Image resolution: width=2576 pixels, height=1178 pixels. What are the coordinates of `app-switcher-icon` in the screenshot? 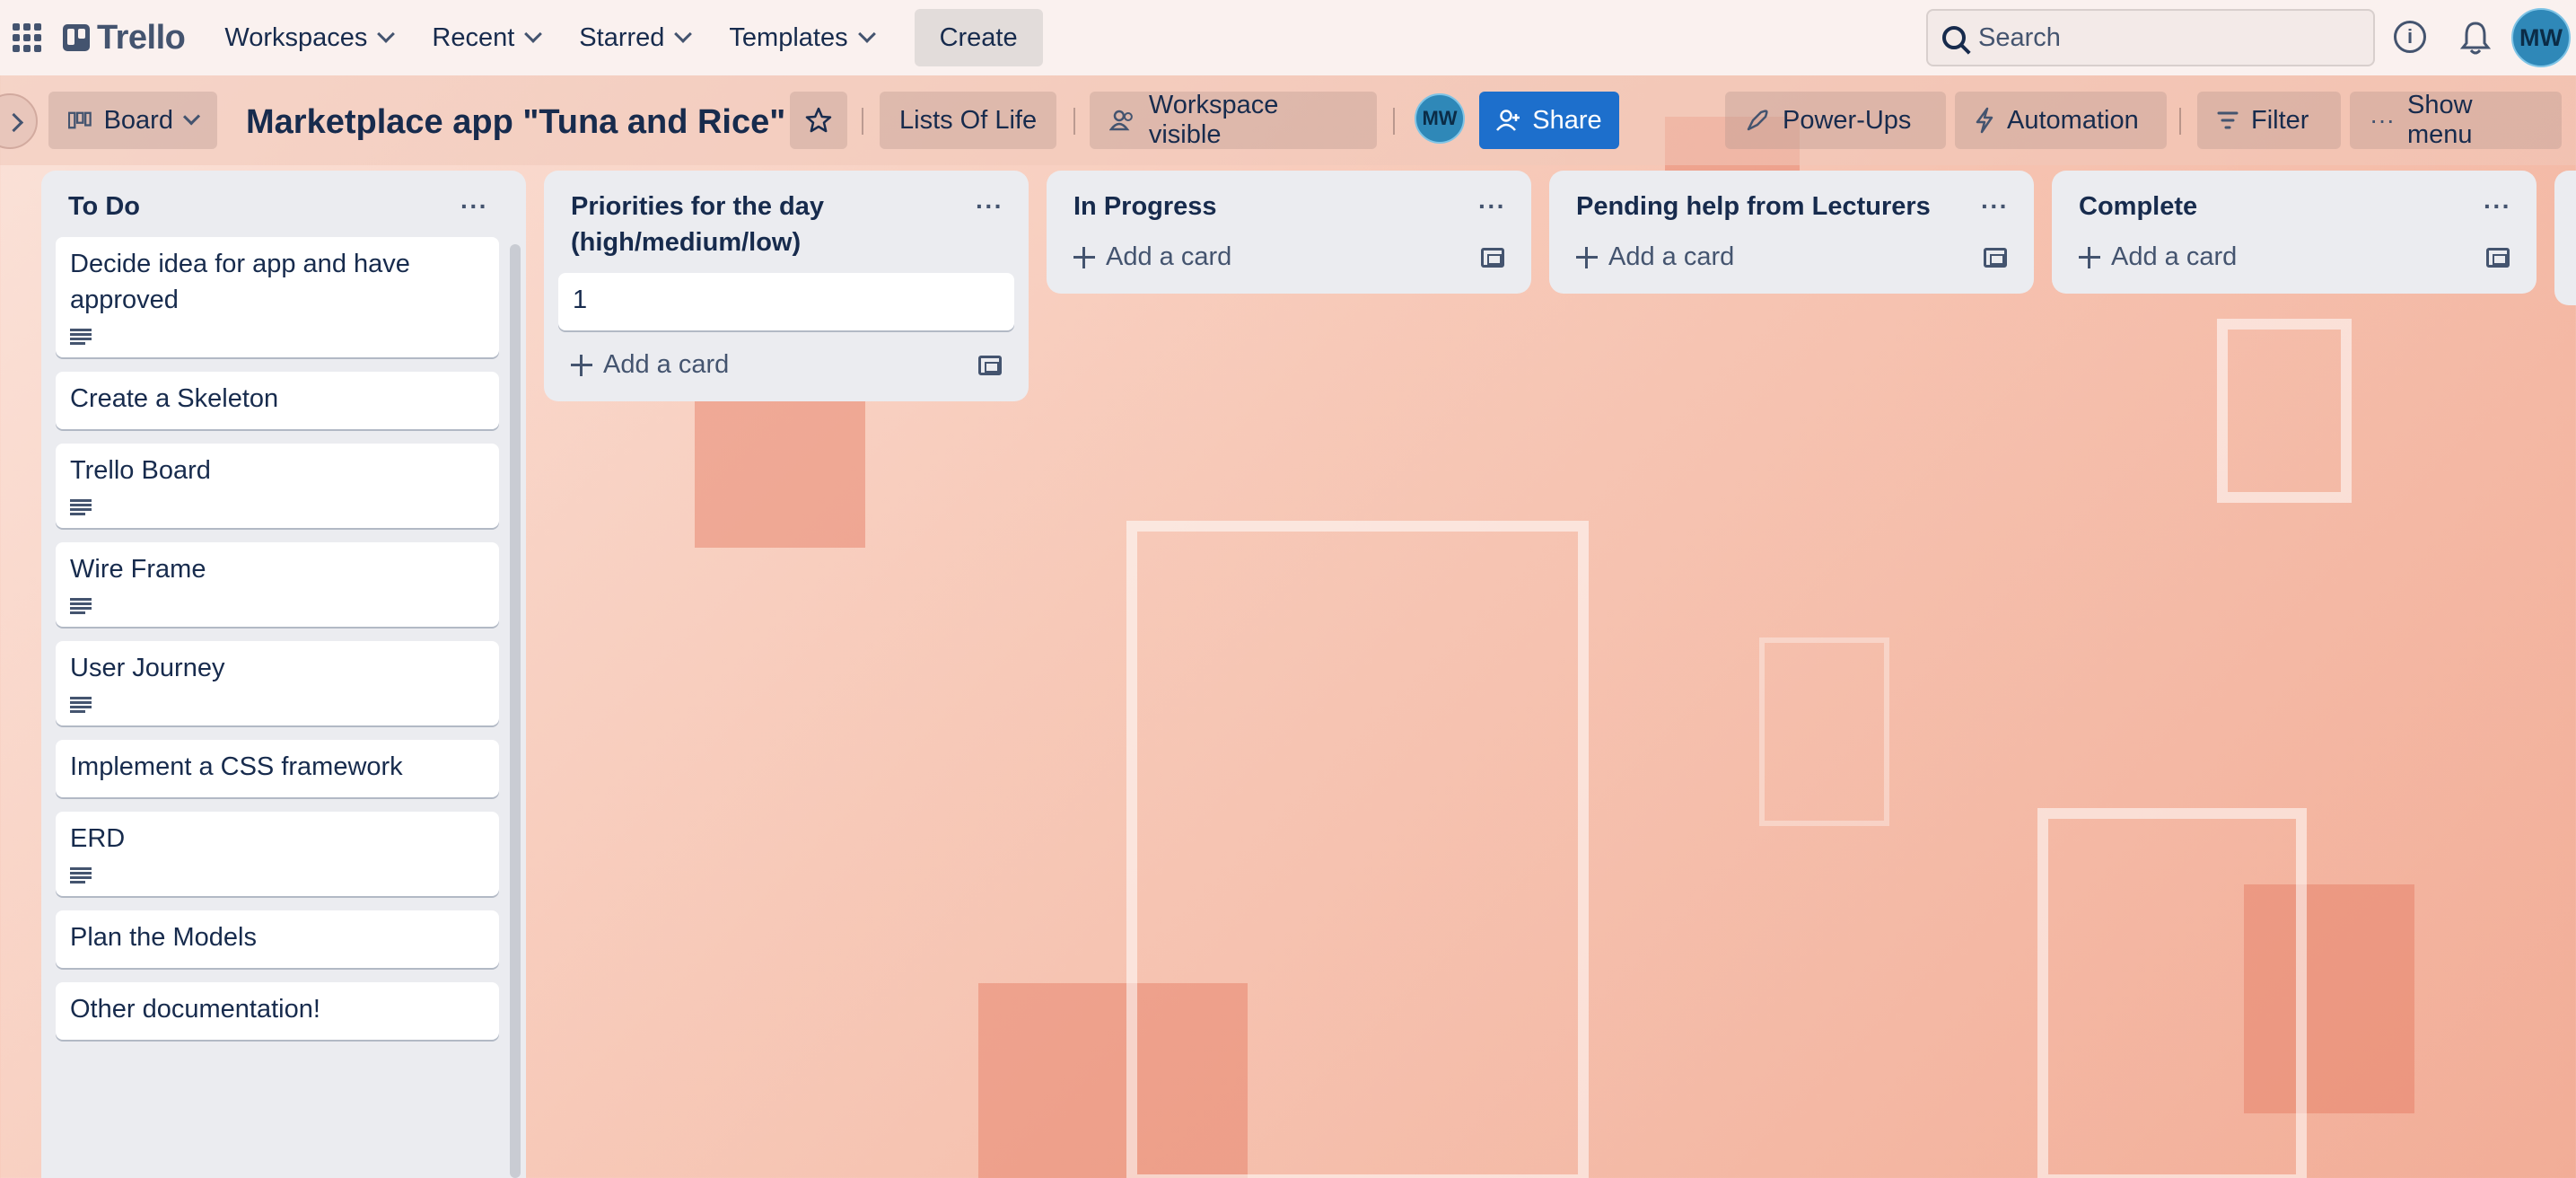 It's located at (27, 37).